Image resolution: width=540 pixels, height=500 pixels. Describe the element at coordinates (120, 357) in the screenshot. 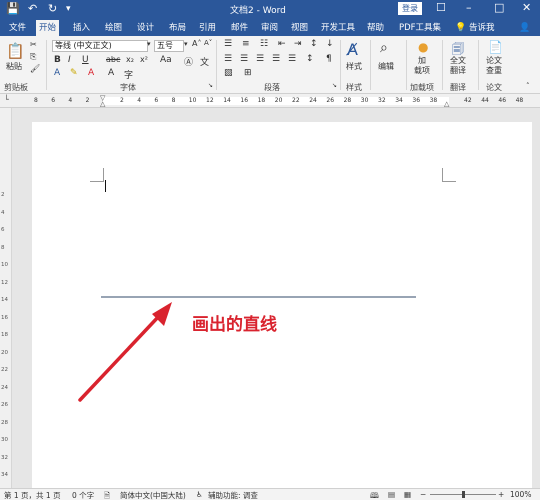

I see `annotation-arrow-shaft` at that location.